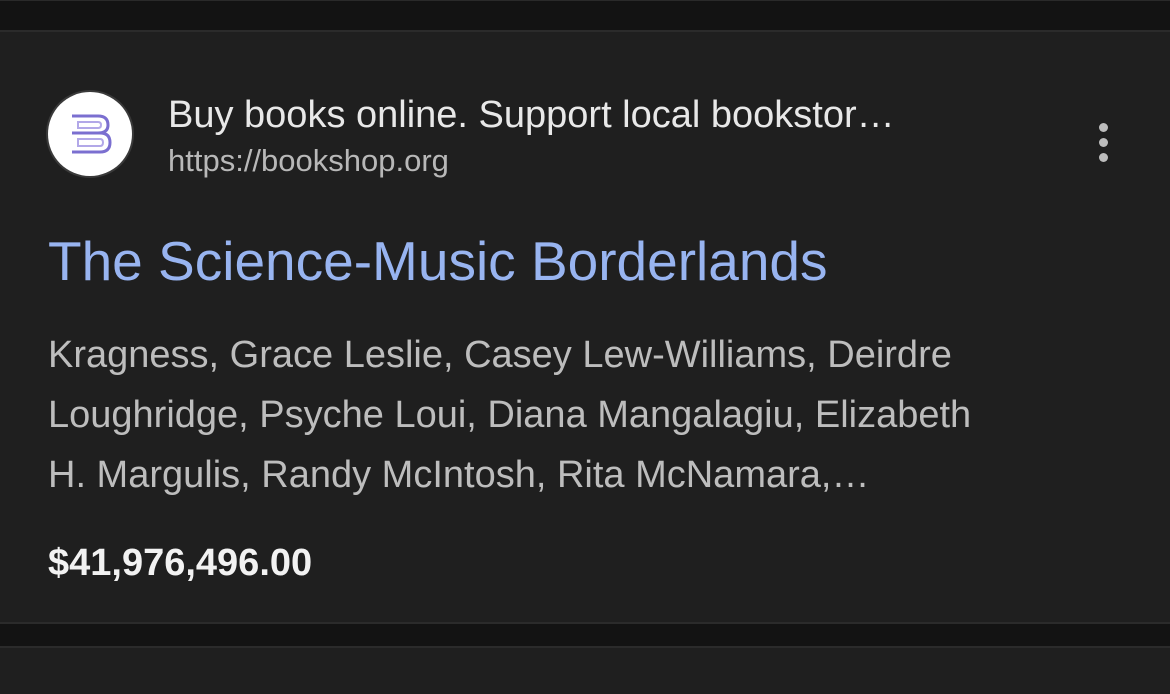  What do you see at coordinates (585, 15) in the screenshot?
I see `top-separator` at bounding box center [585, 15].